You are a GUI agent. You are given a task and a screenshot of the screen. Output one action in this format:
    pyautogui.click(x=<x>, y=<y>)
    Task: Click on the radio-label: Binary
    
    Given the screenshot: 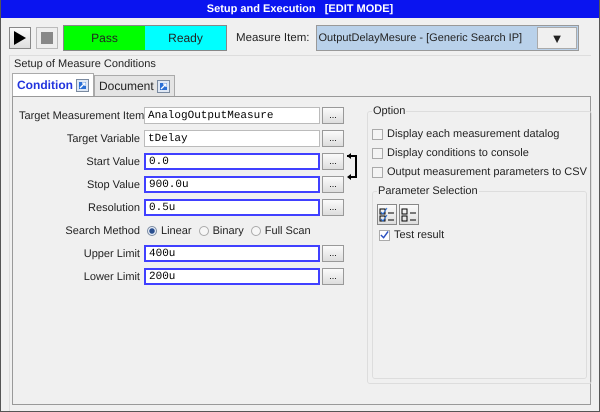 What is the action you would take?
    pyautogui.click(x=228, y=230)
    